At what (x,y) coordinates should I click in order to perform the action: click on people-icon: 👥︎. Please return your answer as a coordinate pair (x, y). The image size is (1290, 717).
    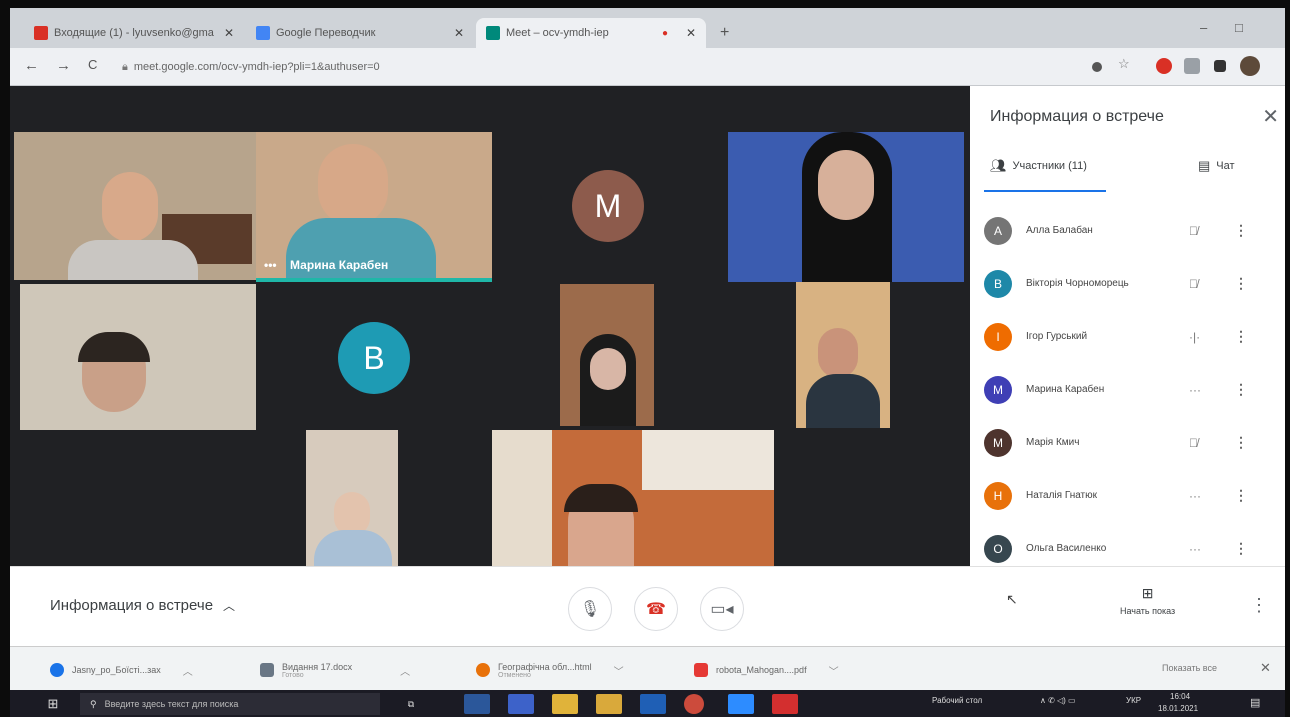
    Looking at the image, I should click on (998, 165).